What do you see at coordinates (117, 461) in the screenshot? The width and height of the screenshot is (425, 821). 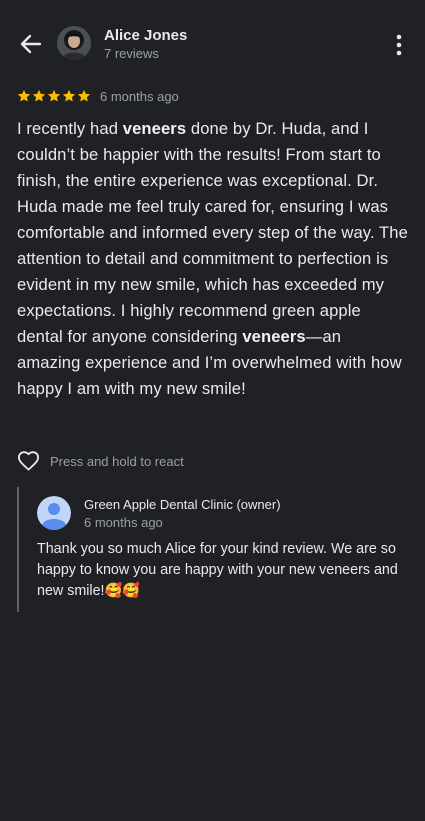 I see `react-label: Press and hold to react` at bounding box center [117, 461].